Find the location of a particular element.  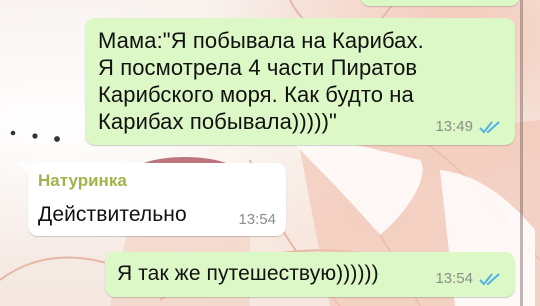

message-bubble-outgoing: Я так же путешествую)))))) 13:54 is located at coordinates (310, 274).